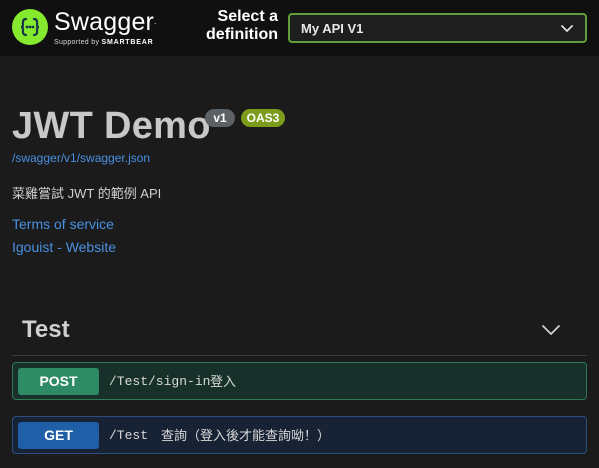 The height and width of the screenshot is (468, 599). Describe the element at coordinates (223, 381) in the screenshot. I see `operation-summary: 登入` at that location.